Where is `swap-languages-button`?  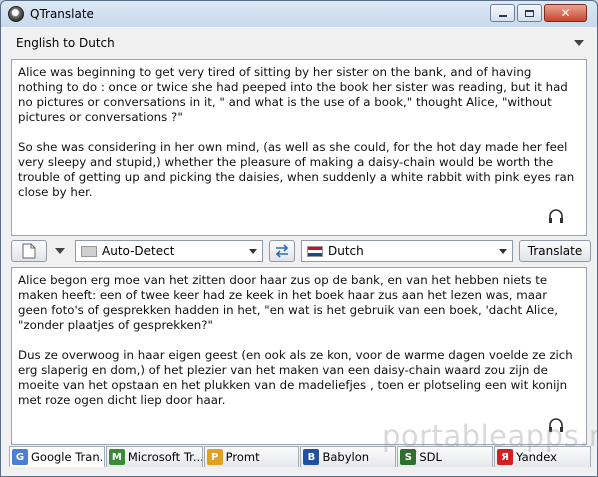
swap-languages-button is located at coordinates (282, 251).